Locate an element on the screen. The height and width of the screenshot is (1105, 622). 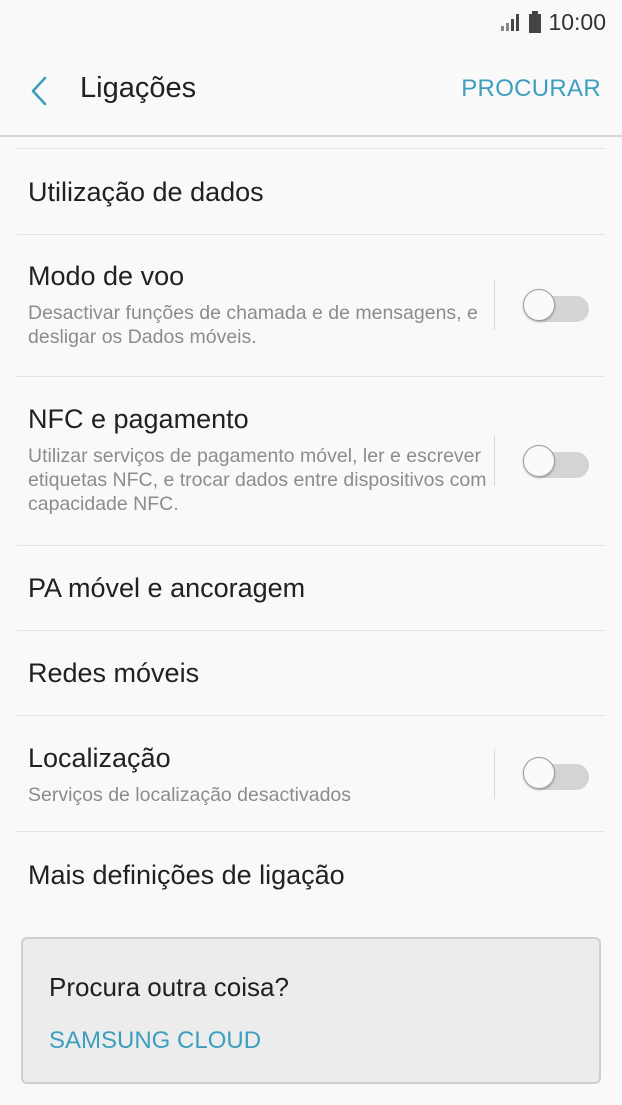
suggestion-title: Procura outra coisa? is located at coordinates (169, 987).